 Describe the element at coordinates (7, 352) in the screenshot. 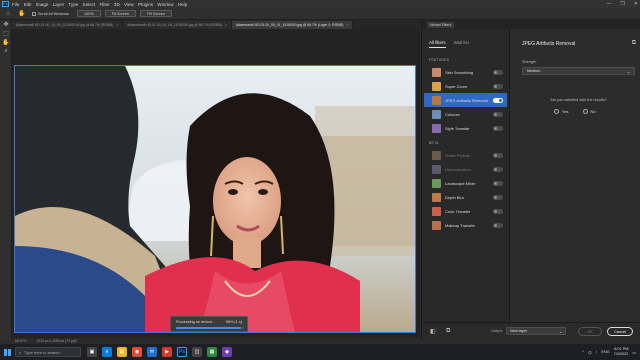

I see `windows-start-icon` at that location.